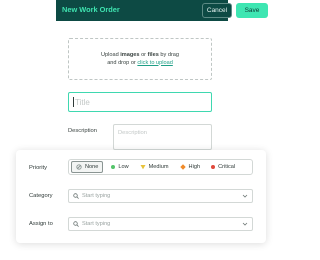 Image resolution: width=320 pixels, height=260 pixels. What do you see at coordinates (140, 102) in the screenshot?
I see `title-input: Title` at bounding box center [140, 102].